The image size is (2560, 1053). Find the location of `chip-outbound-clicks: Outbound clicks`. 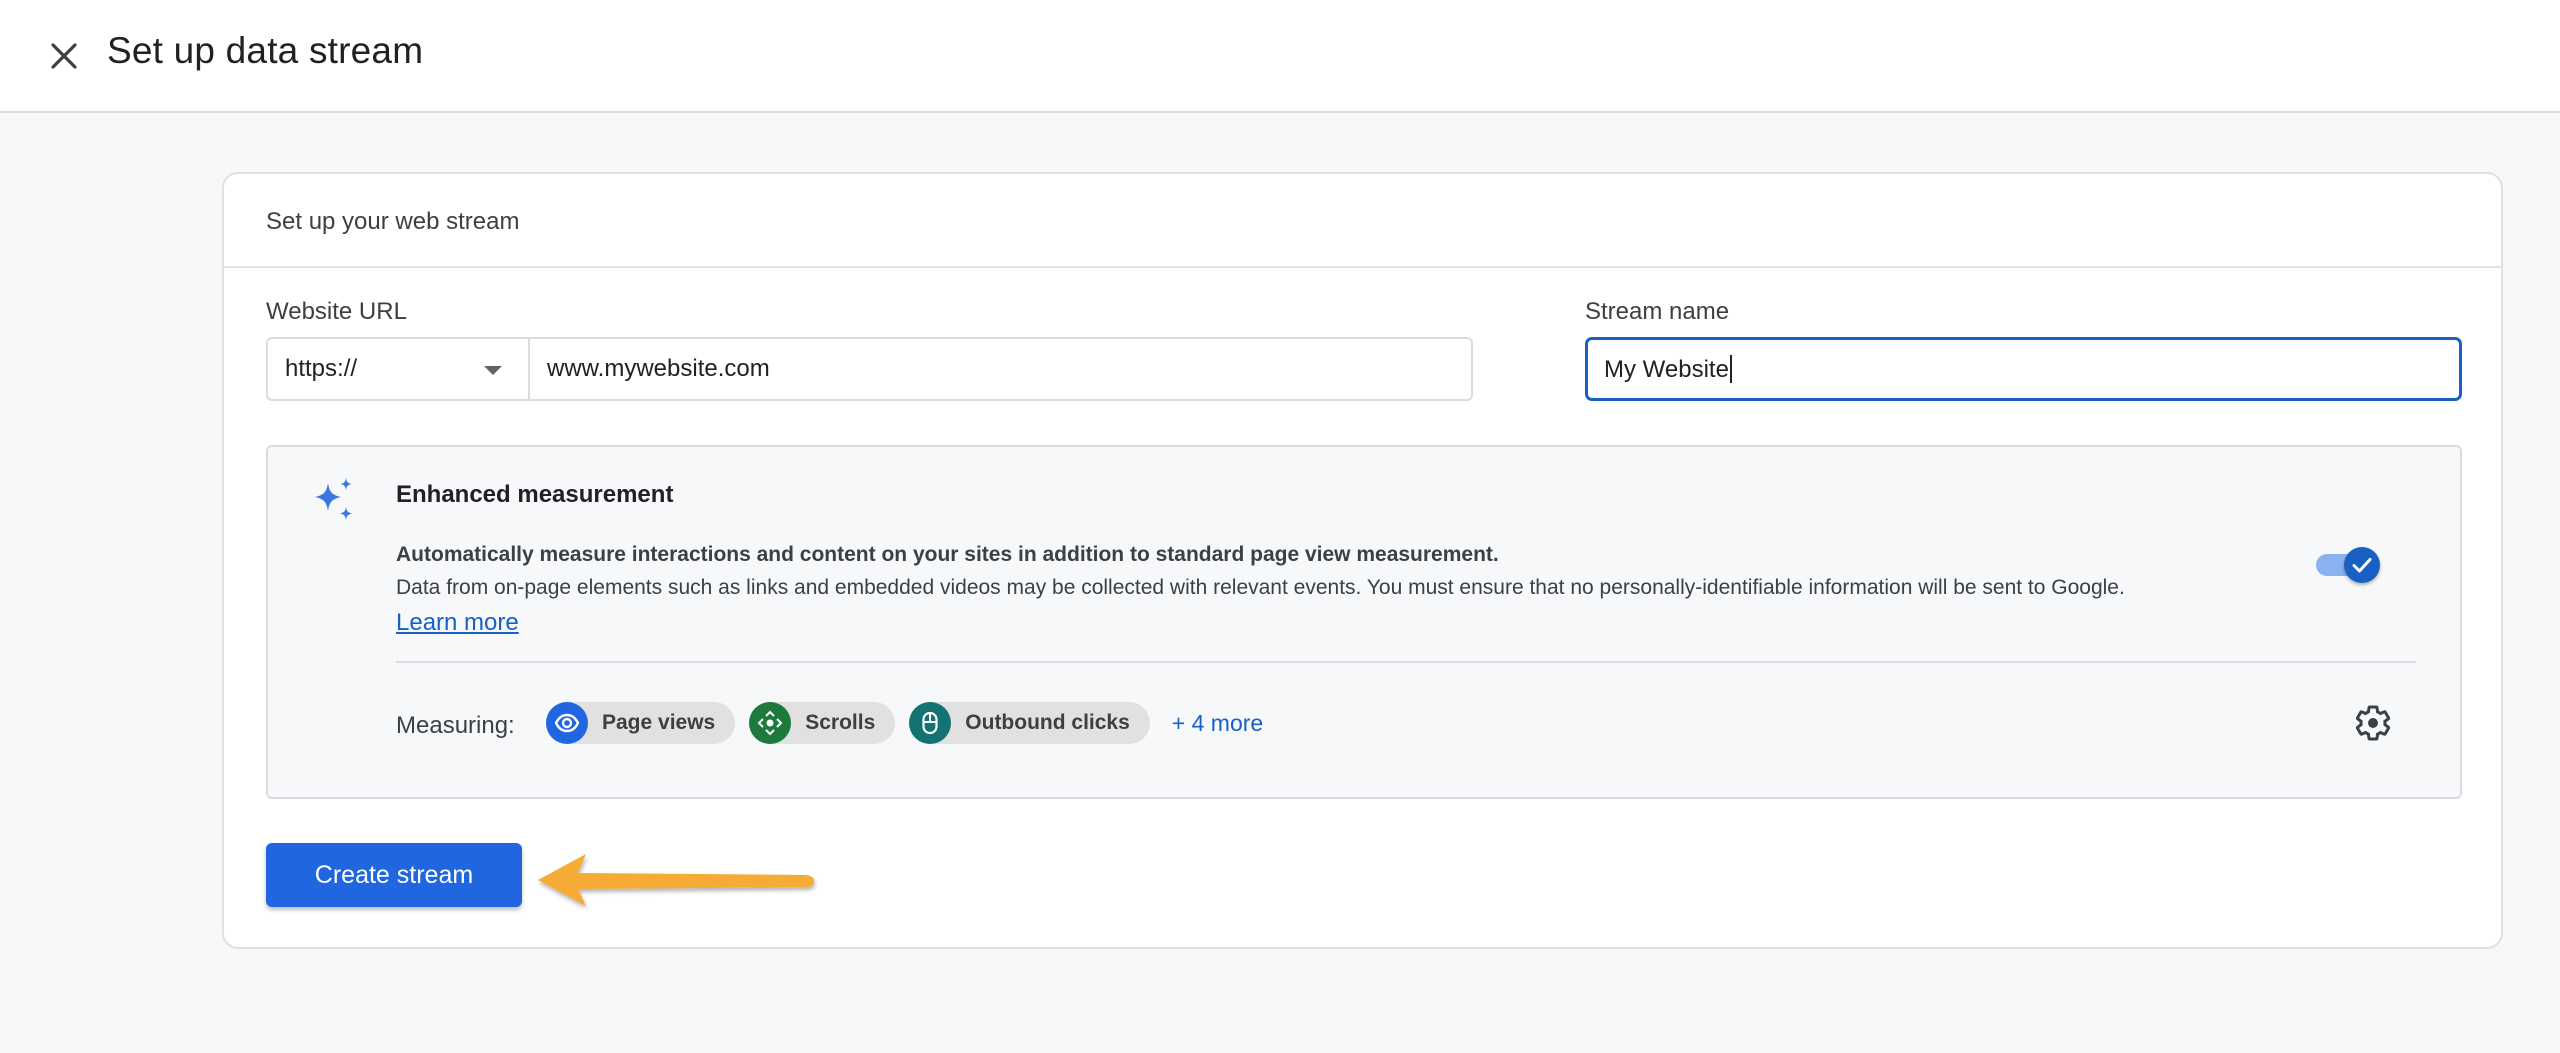

chip-outbound-clicks: Outbound clicks is located at coordinates (1029, 723).